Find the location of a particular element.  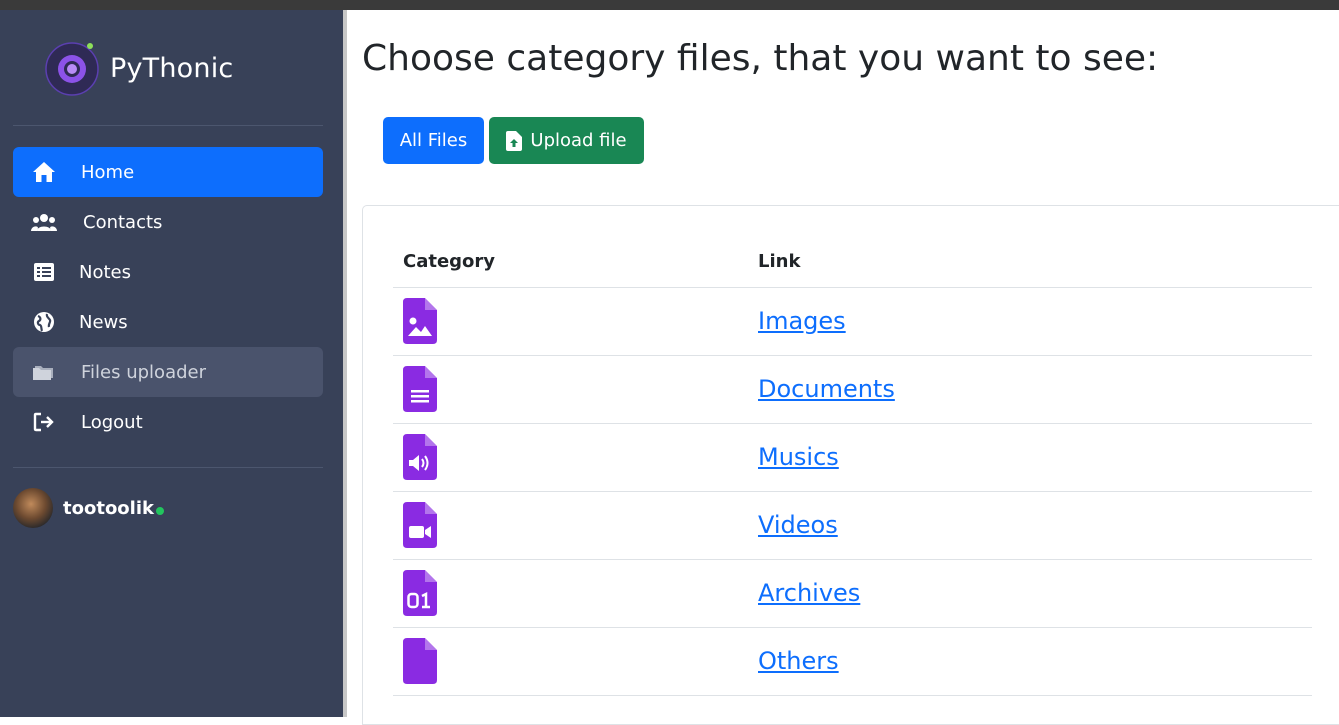

sidebar-item-contacts: Contacts is located at coordinates (168, 222).